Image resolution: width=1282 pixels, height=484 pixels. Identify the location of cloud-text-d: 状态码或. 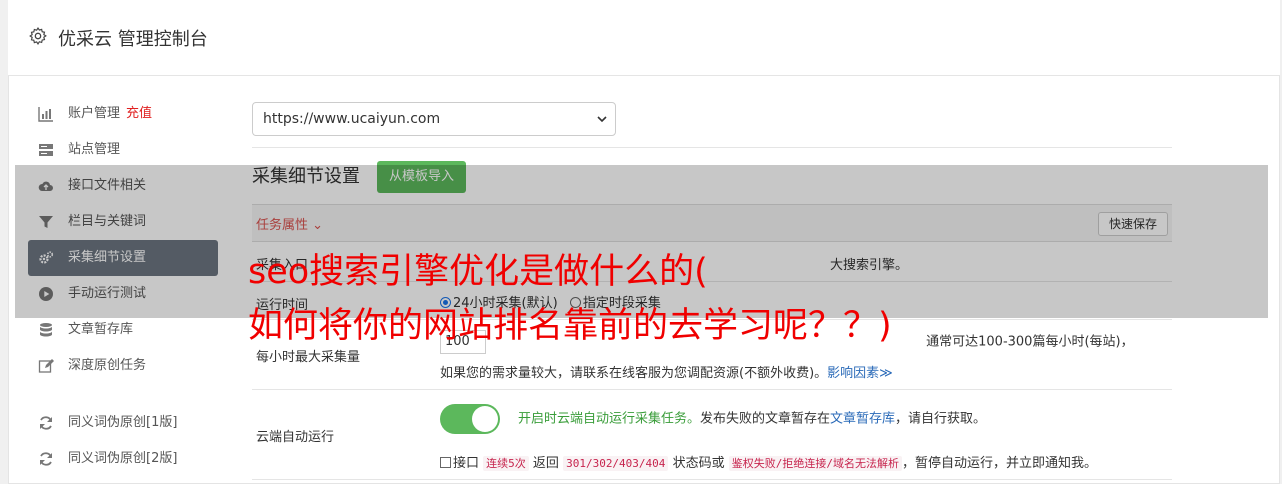
(698, 463).